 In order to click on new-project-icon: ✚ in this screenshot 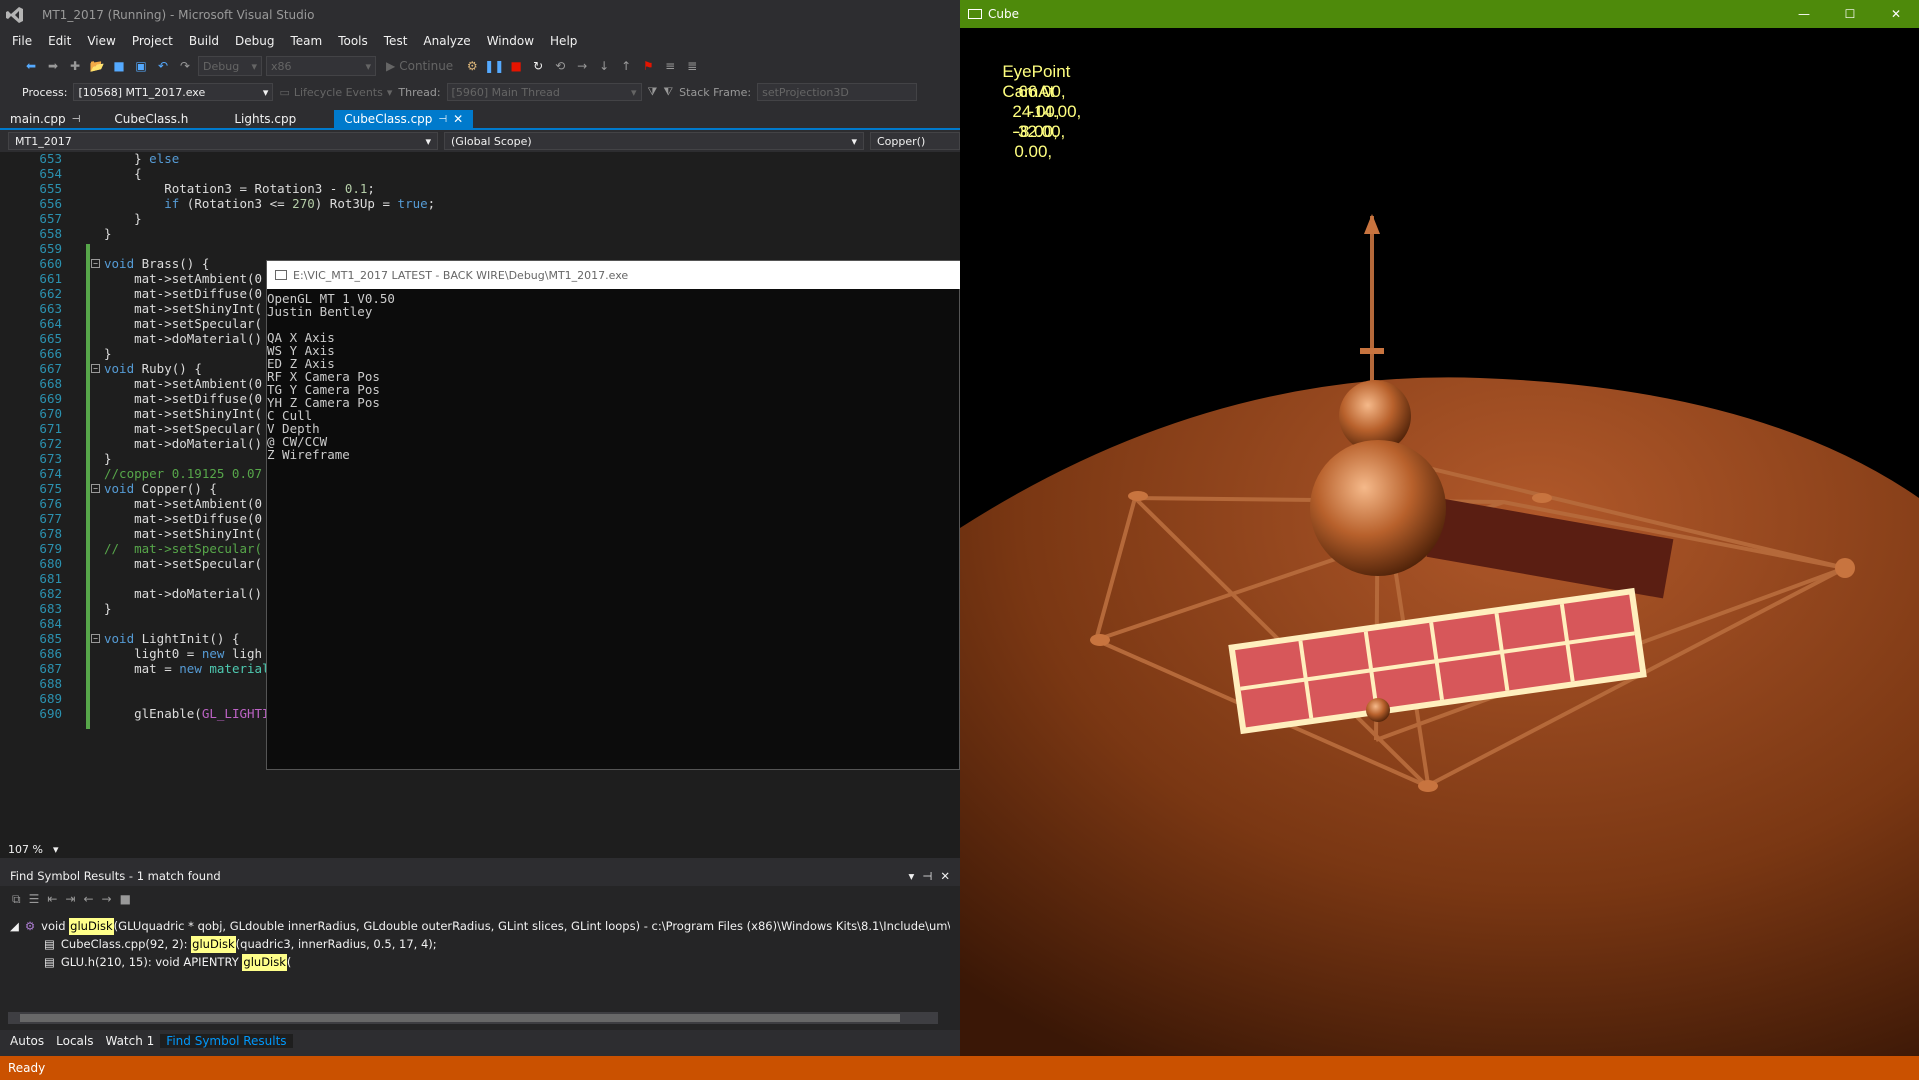, I will do `click(75, 66)`.